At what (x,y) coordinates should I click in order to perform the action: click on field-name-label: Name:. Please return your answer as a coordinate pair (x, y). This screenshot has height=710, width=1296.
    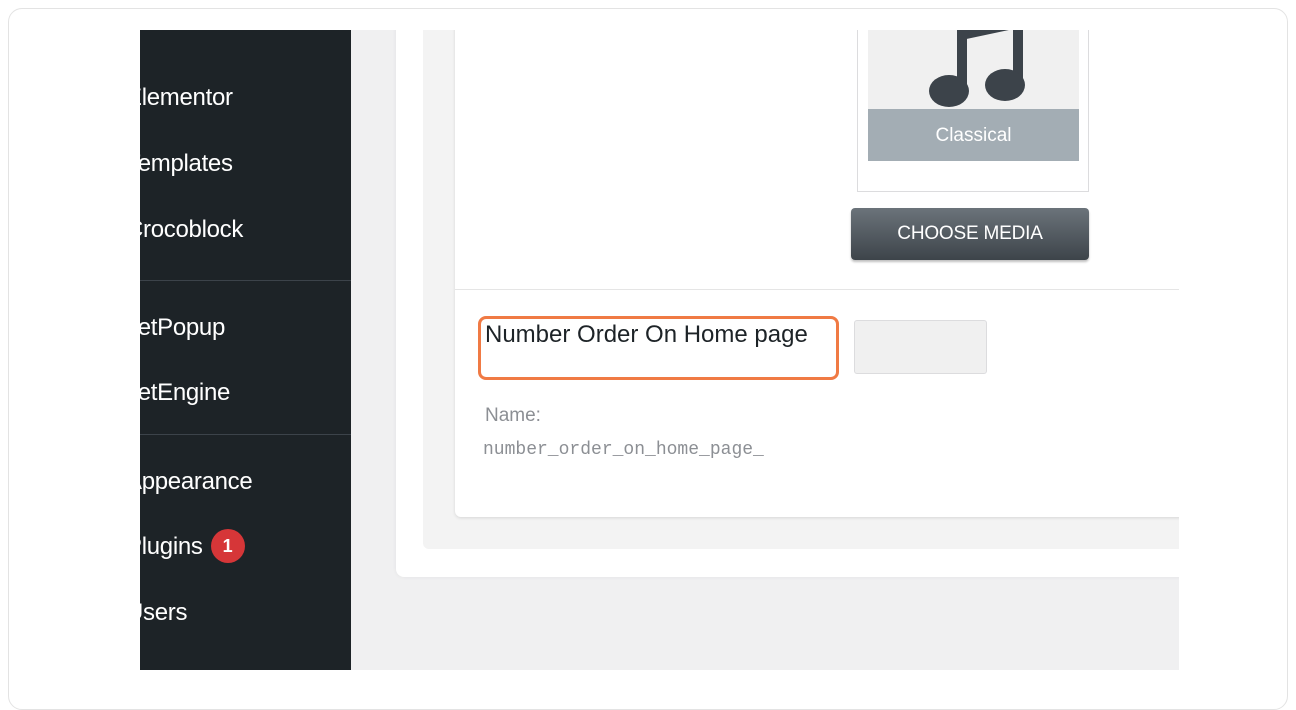
    Looking at the image, I should click on (513, 415).